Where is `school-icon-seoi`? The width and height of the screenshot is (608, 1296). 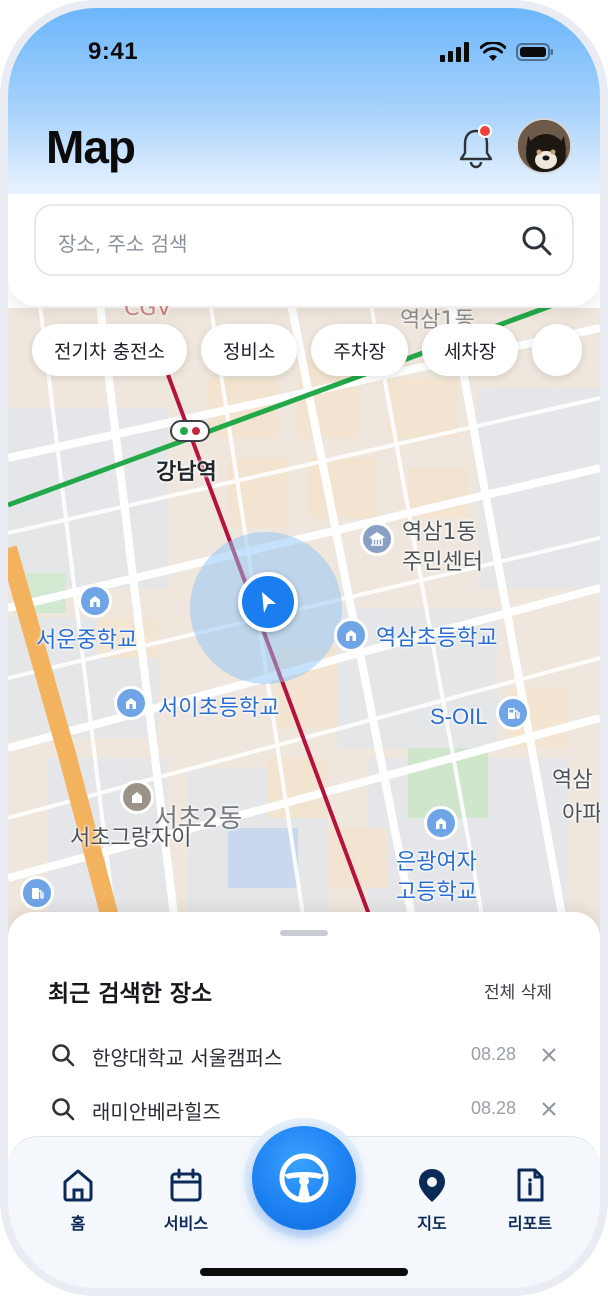 school-icon-seoi is located at coordinates (131, 703).